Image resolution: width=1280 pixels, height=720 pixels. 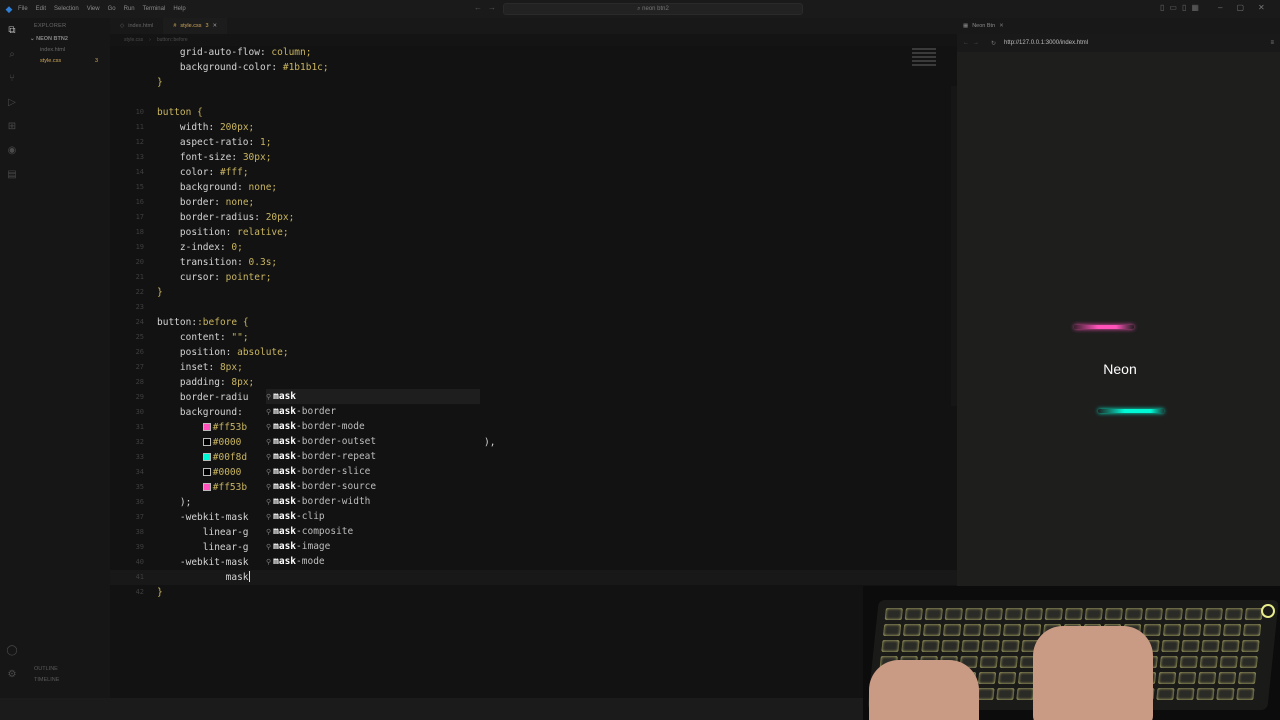 What do you see at coordinates (533, 292) in the screenshot?
I see `code-line: 22}` at bounding box center [533, 292].